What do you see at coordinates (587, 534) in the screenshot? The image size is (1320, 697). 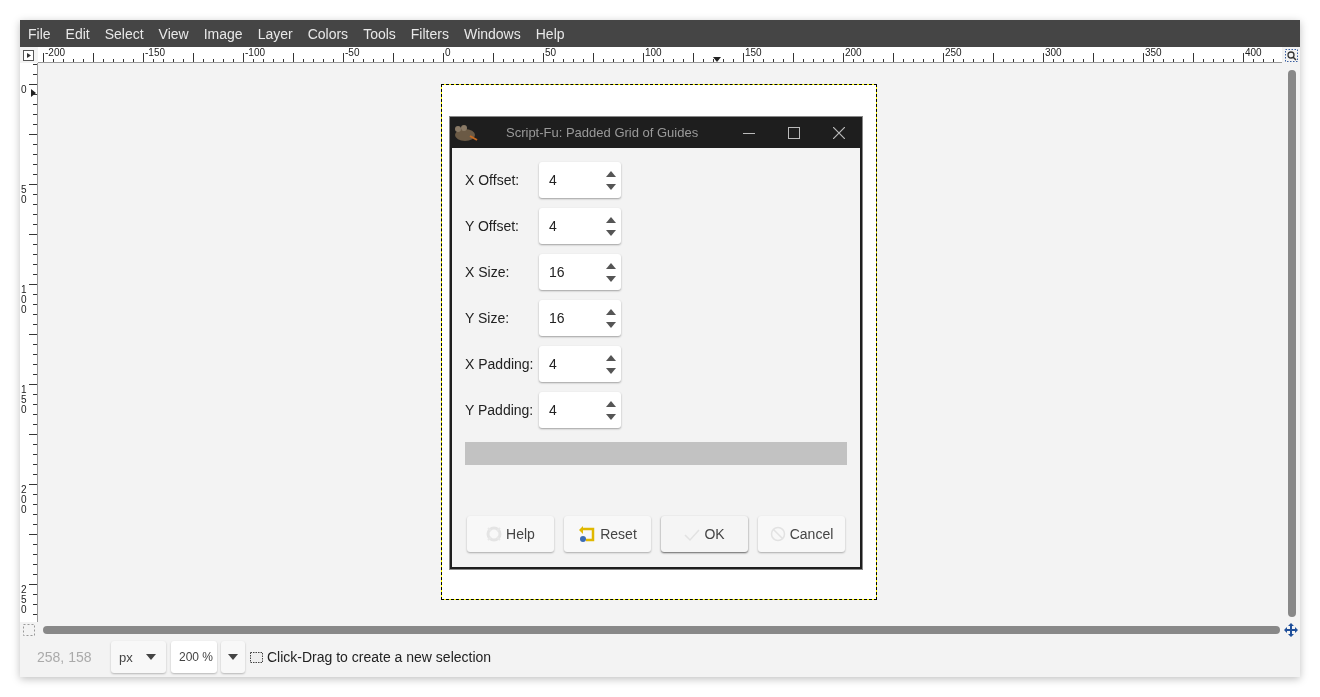 I see `reset-icon` at bounding box center [587, 534].